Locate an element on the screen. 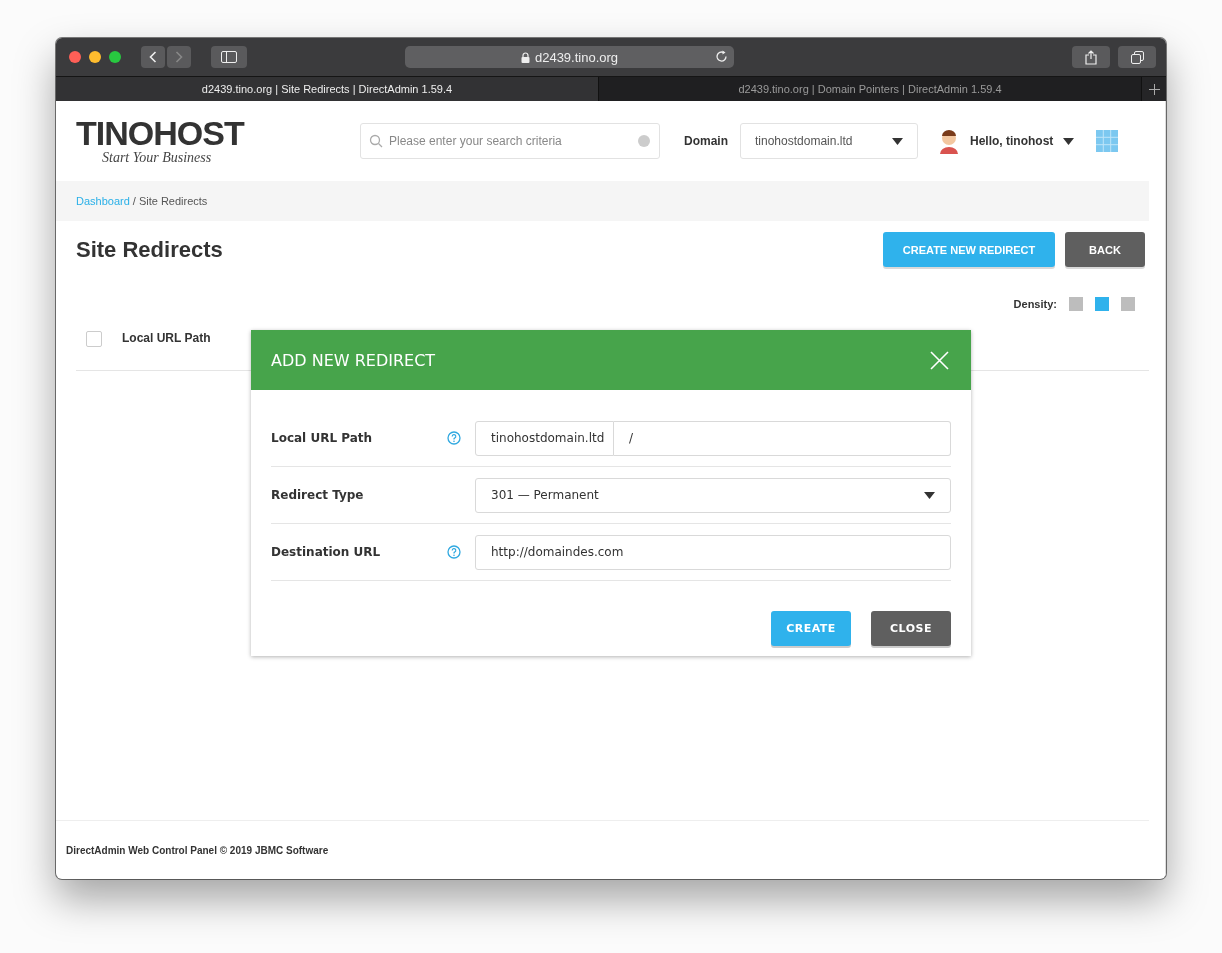 Image resolution: width=1222 pixels, height=953 pixels. sidebar-icon is located at coordinates (229, 57).